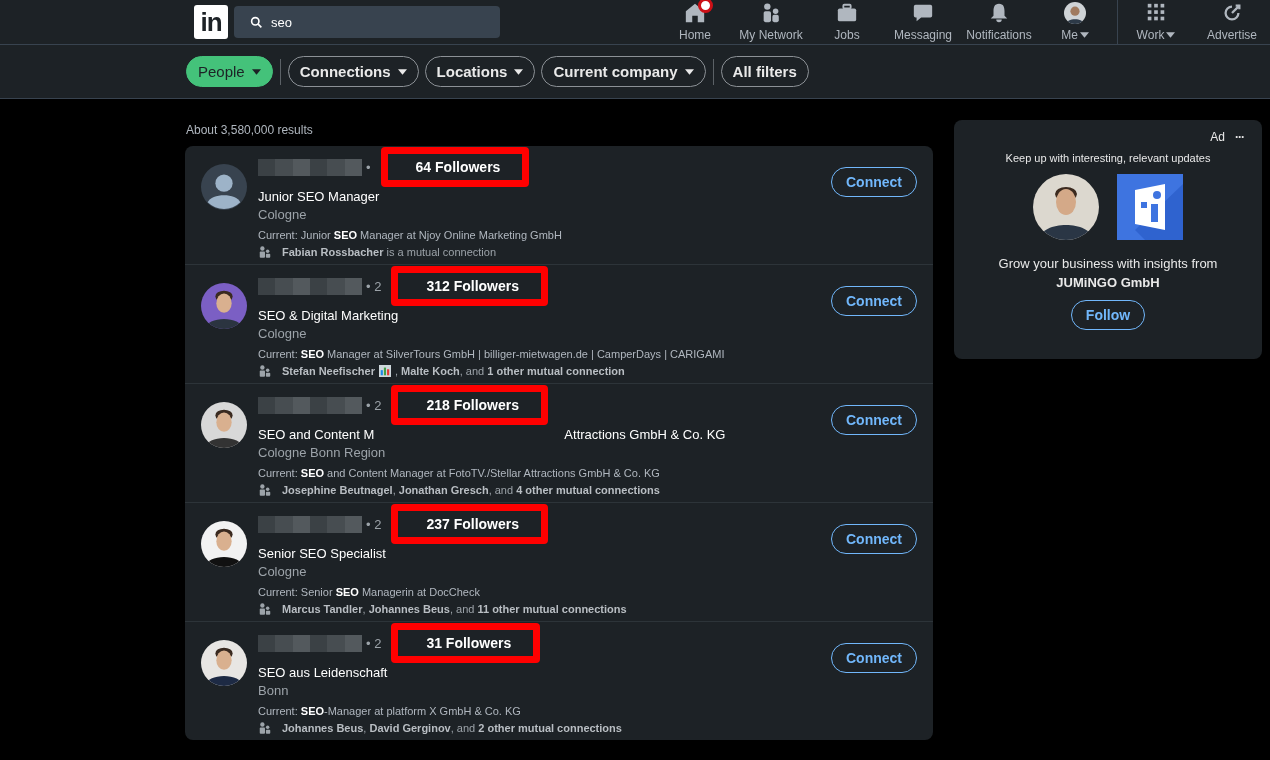 This screenshot has height=760, width=1270. Describe the element at coordinates (771, 22) in the screenshot. I see `nav-item: My Network` at that location.